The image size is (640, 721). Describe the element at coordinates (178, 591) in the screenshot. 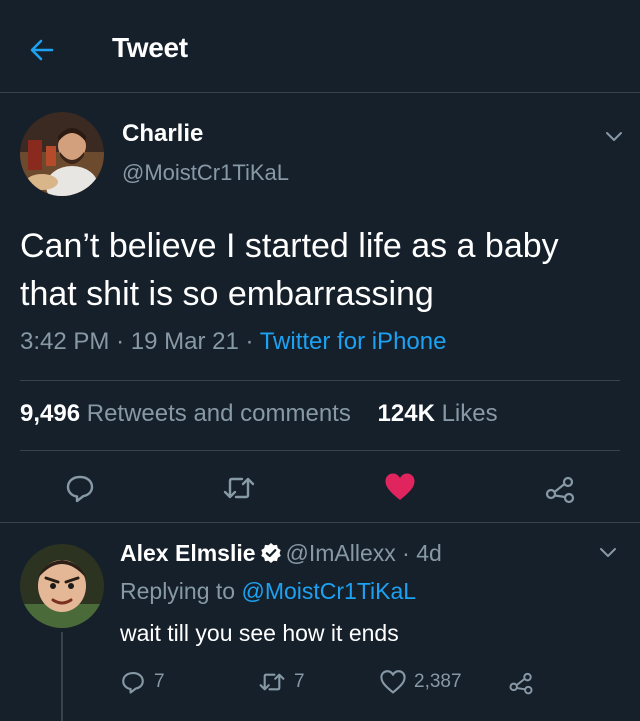

I see `replying-to-label: Replying to` at that location.